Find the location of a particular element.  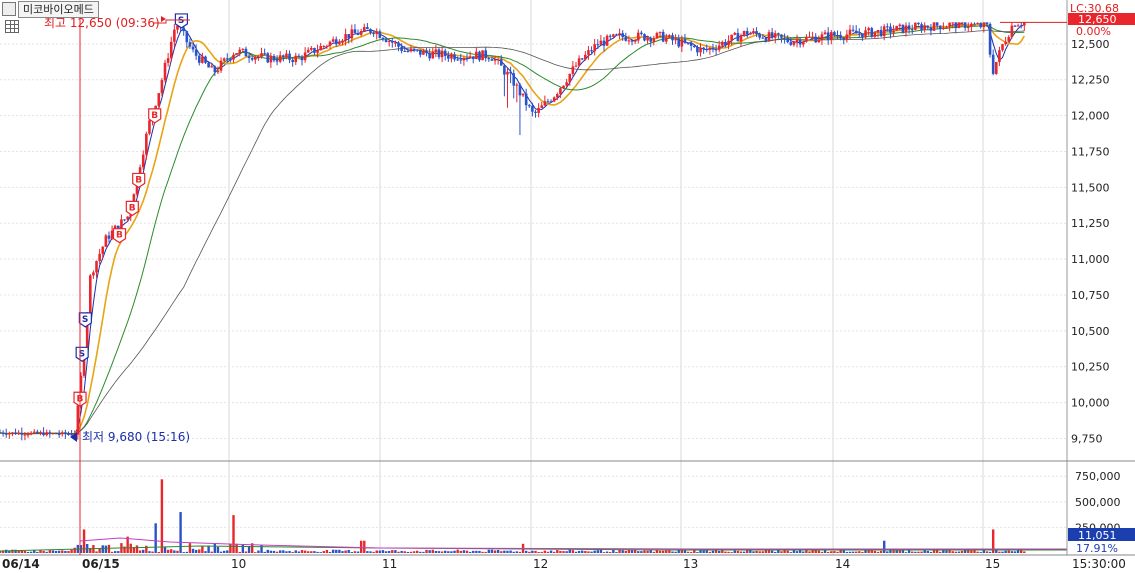

price-tick-label: 11,250 is located at coordinates (1090, 223).